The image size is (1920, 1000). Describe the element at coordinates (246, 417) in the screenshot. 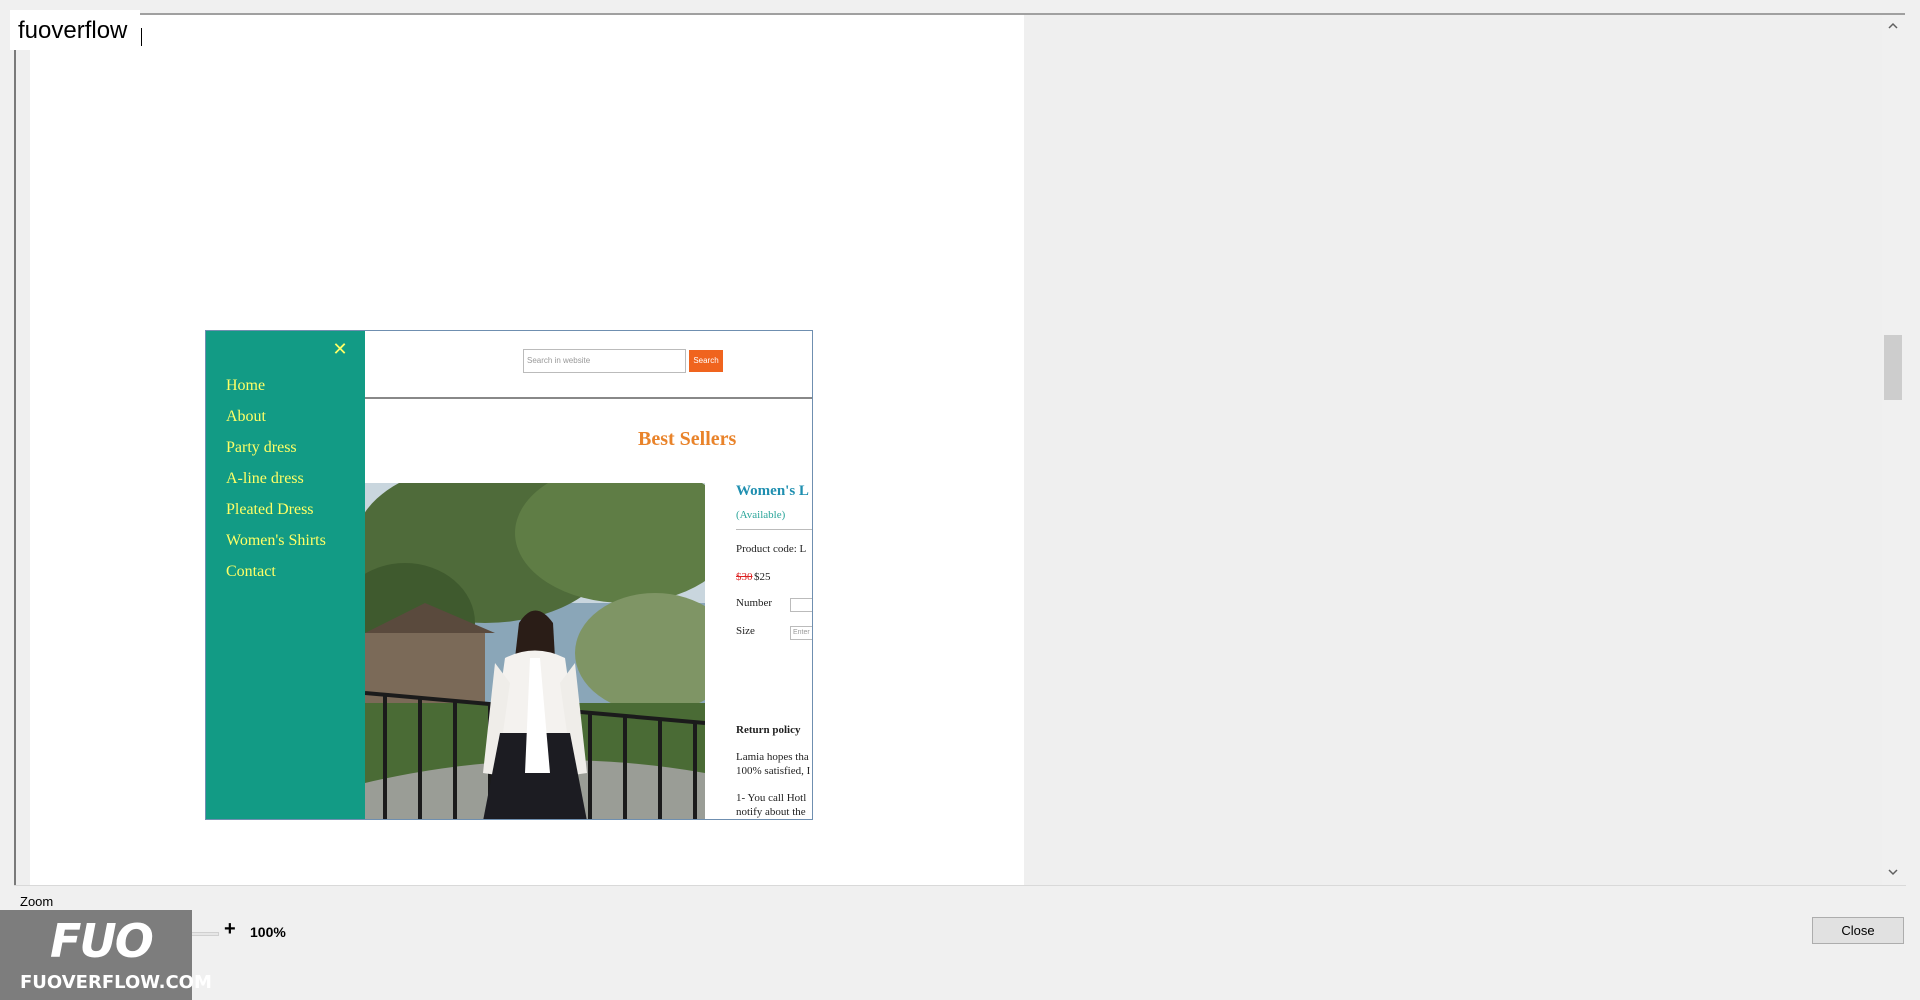

I see `nav-item-about: About` at that location.